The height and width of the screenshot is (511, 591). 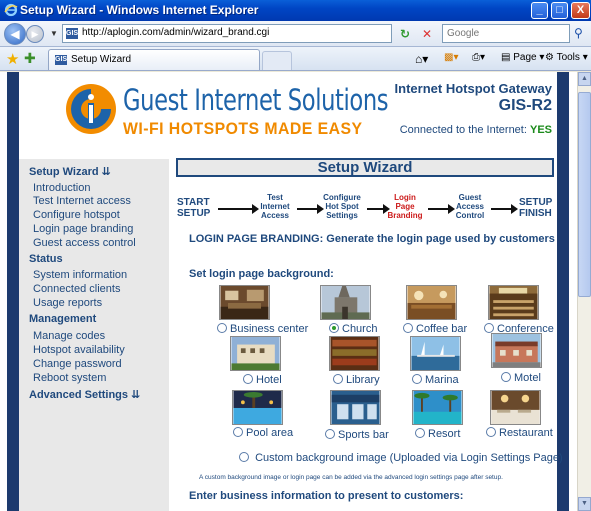 I want to click on radio-motel, so click(x=506, y=377).